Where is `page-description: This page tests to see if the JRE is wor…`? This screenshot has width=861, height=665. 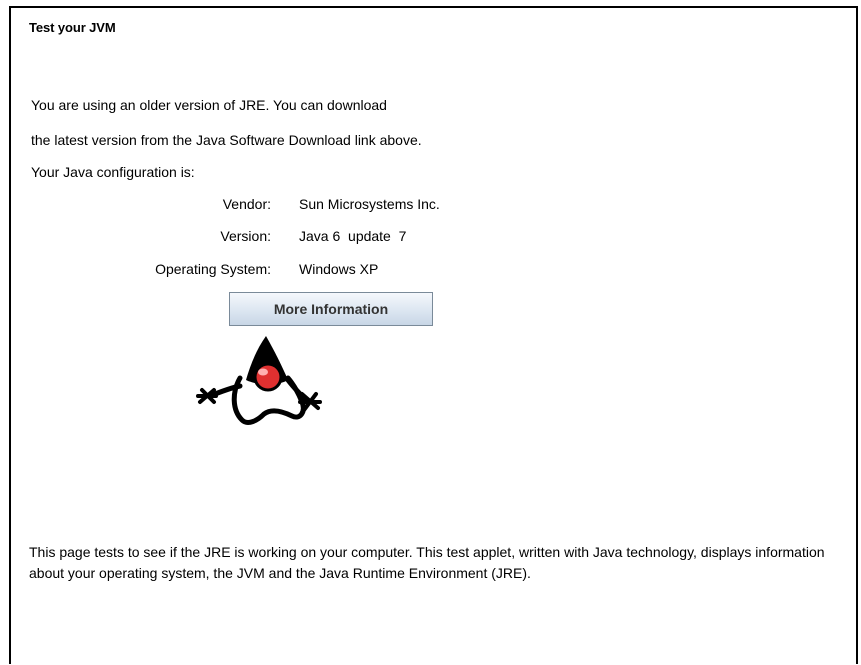
page-description: This page tests to see if the JRE is wor… is located at coordinates (427, 562).